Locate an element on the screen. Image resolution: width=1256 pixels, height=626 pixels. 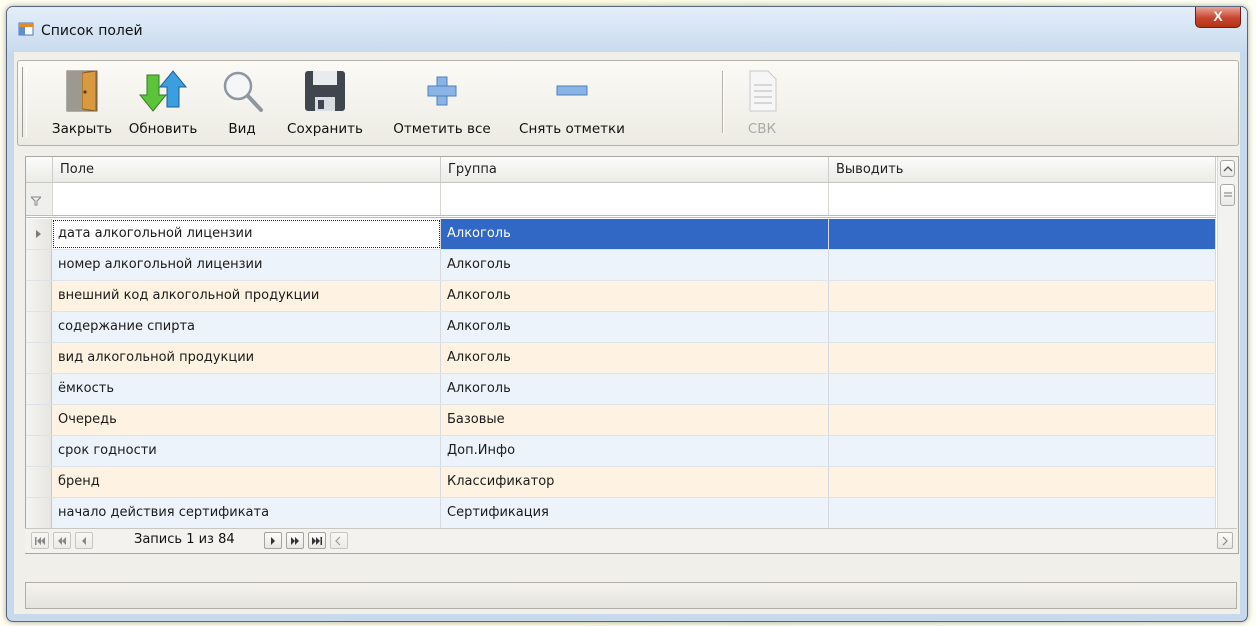
svk-button-label: СВК is located at coordinates (762, 129).